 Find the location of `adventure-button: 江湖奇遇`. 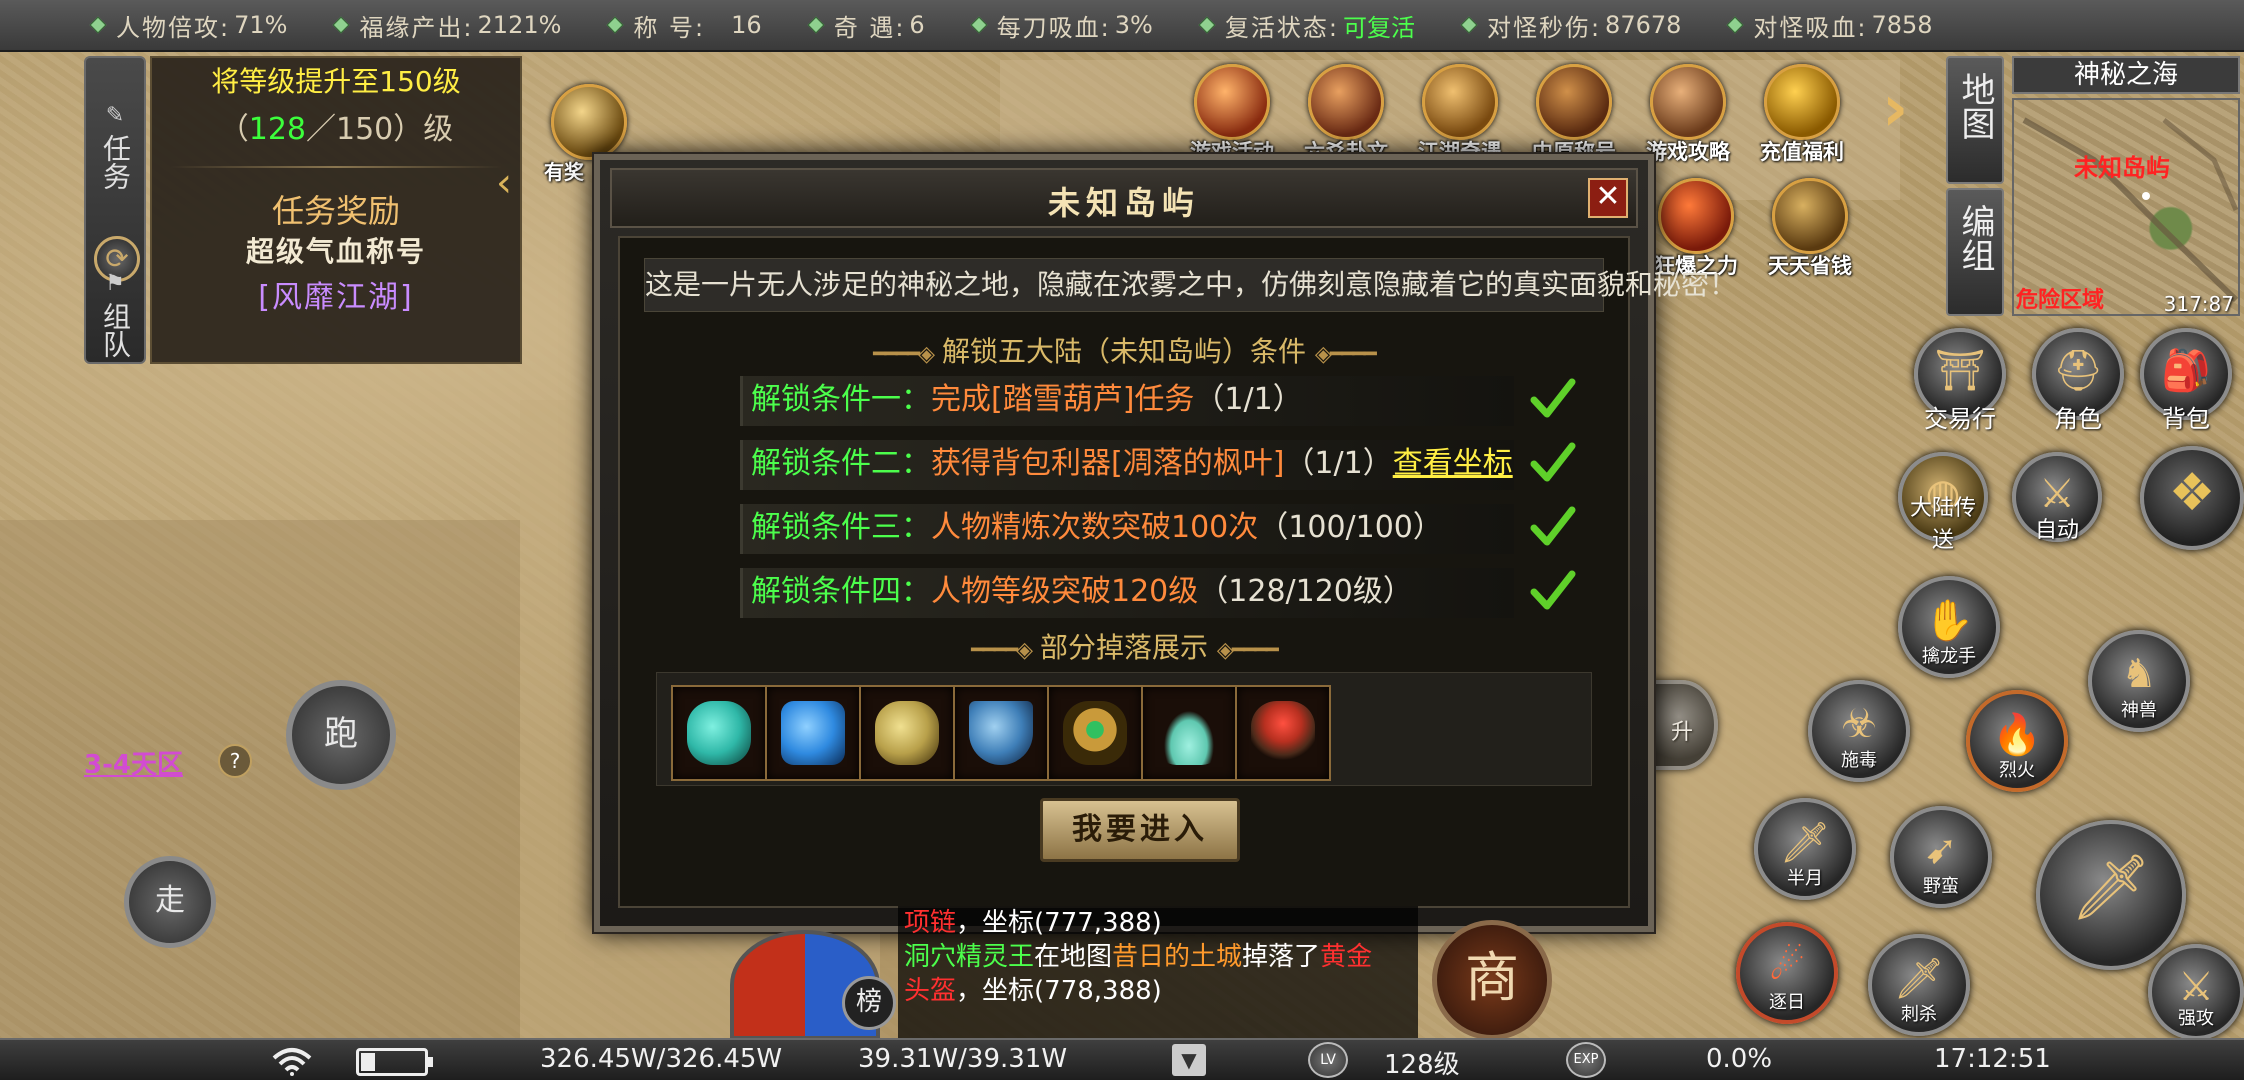

adventure-button: 江湖奇遇 is located at coordinates (1460, 115).